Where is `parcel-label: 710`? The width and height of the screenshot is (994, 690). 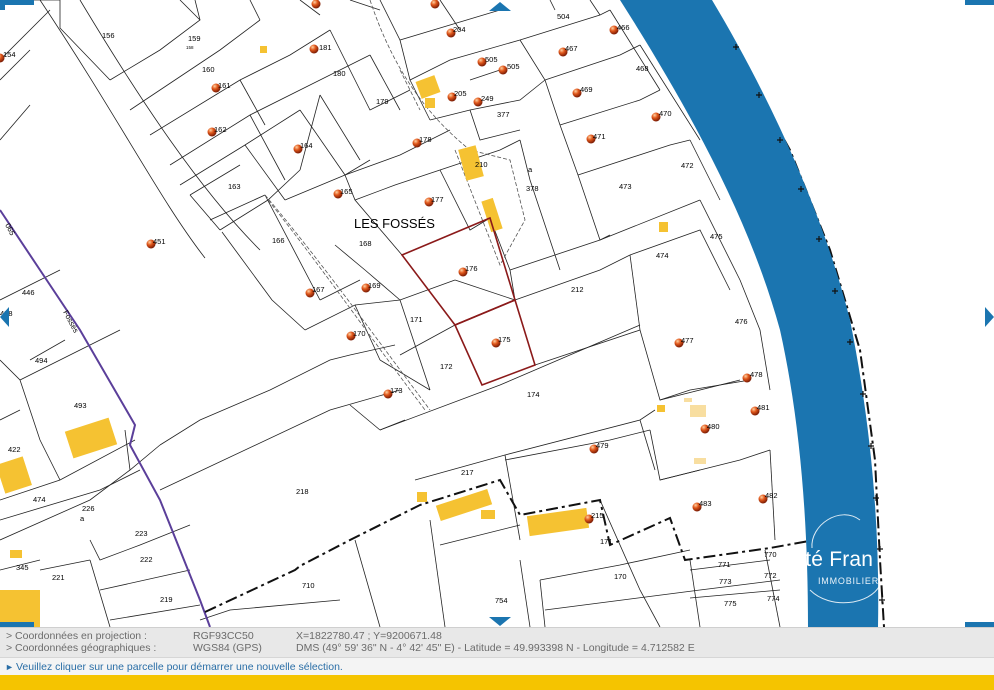 parcel-label: 710 is located at coordinates (308, 585).